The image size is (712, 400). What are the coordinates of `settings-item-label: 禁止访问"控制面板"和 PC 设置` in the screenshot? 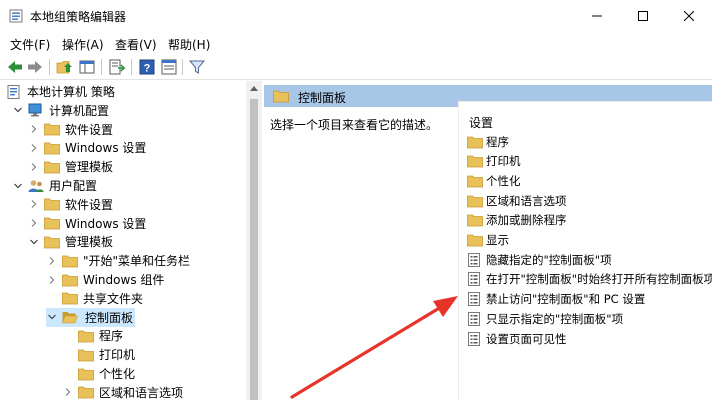 It's located at (566, 299).